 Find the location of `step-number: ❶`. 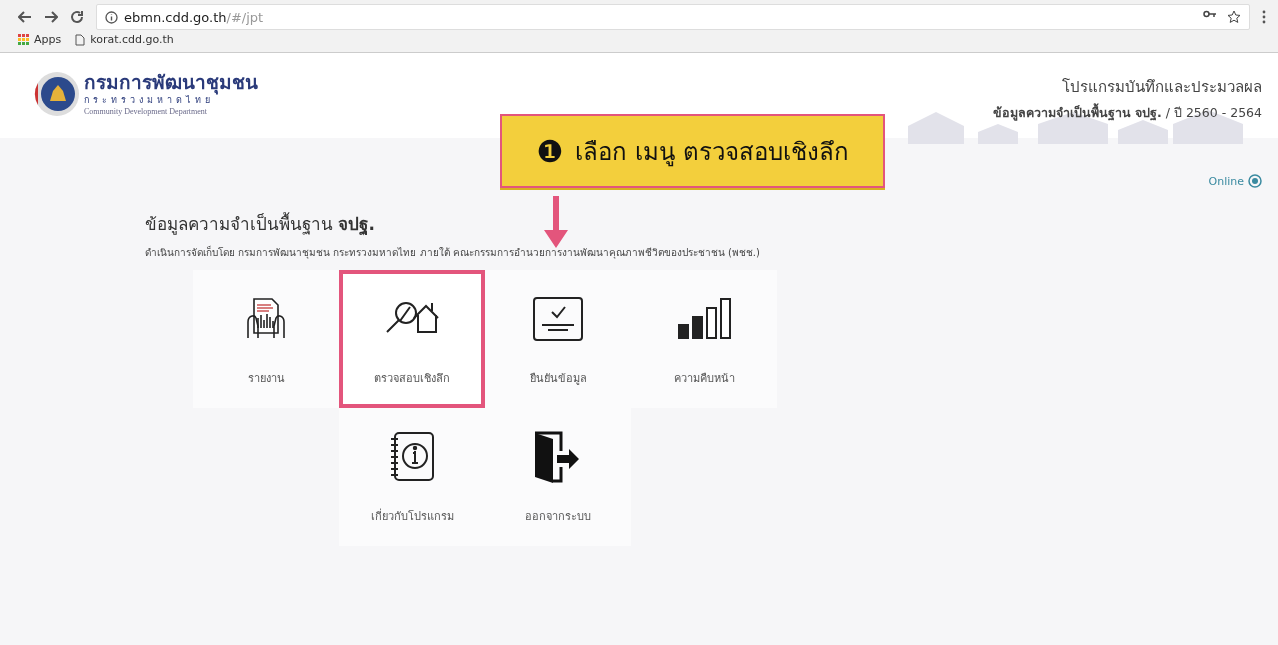

step-number: ❶ is located at coordinates (550, 151).